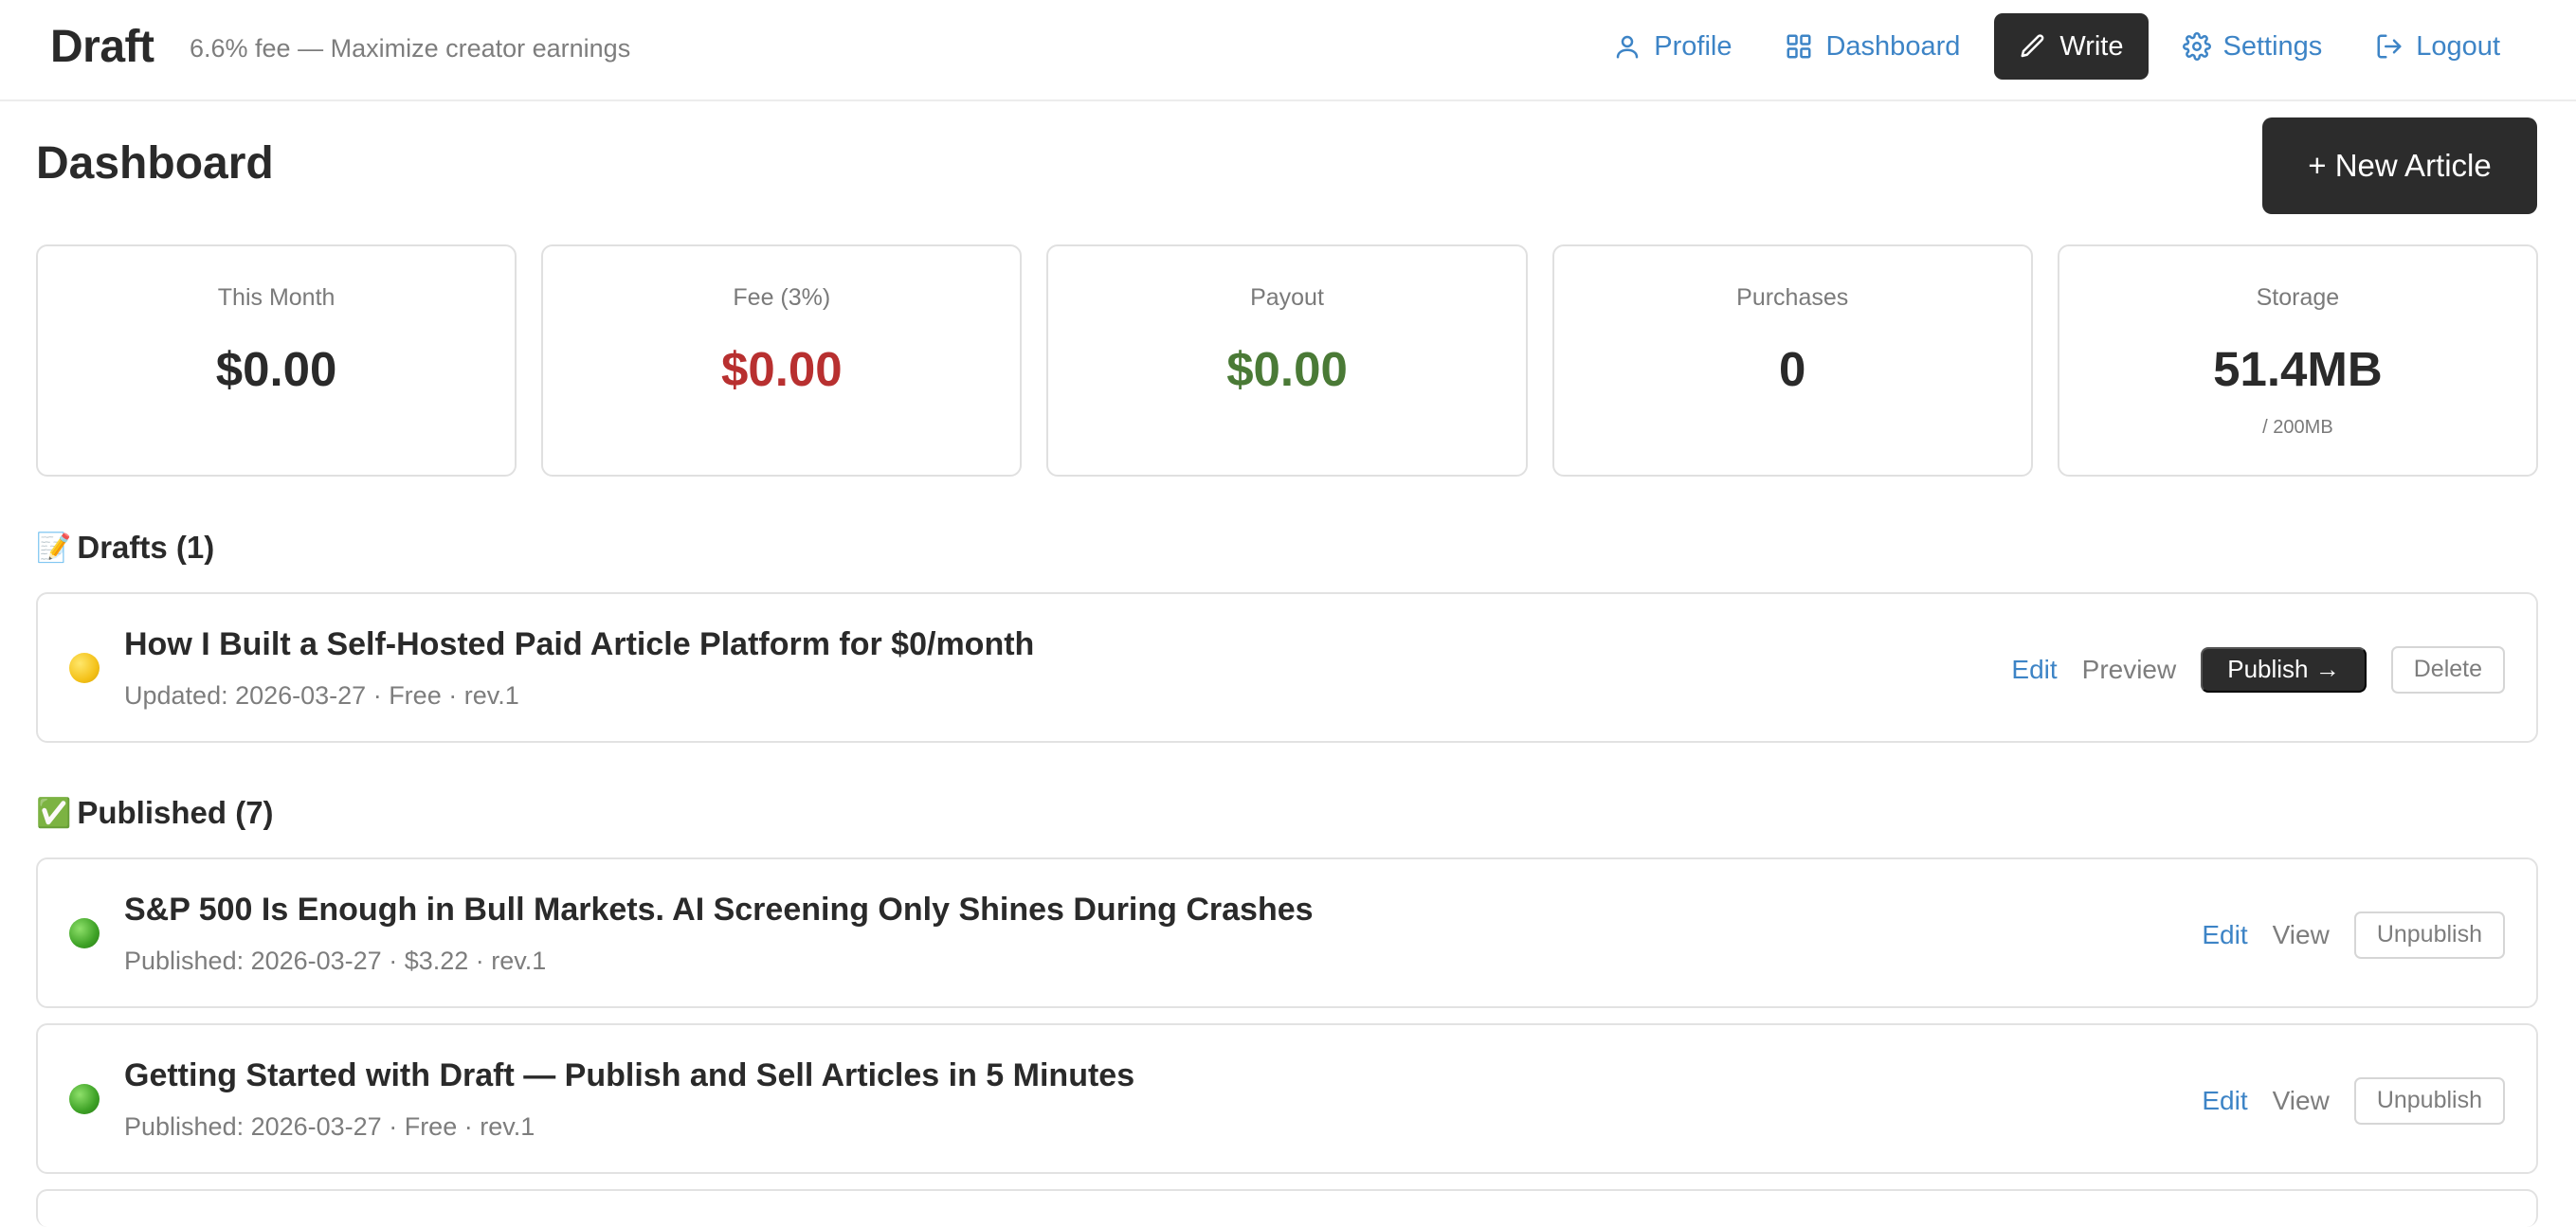 The height and width of the screenshot is (1227, 2576). Describe the element at coordinates (2032, 46) in the screenshot. I see `pencil-icon` at that location.